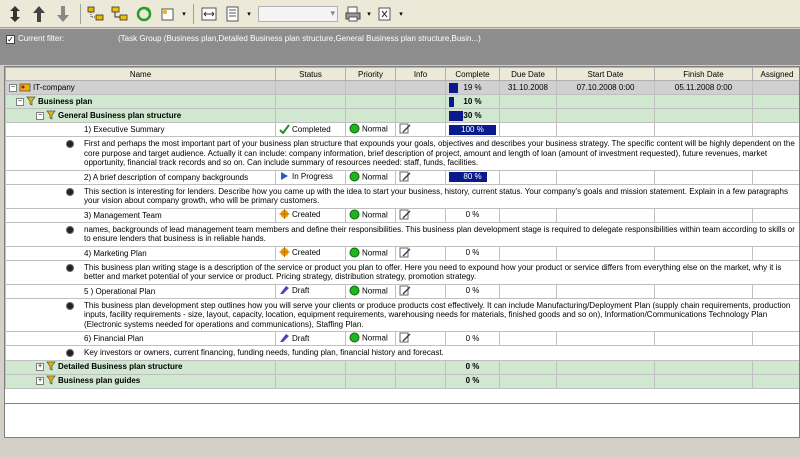  What do you see at coordinates (65, 101) in the screenshot?
I see `group-name: Business plan` at bounding box center [65, 101].